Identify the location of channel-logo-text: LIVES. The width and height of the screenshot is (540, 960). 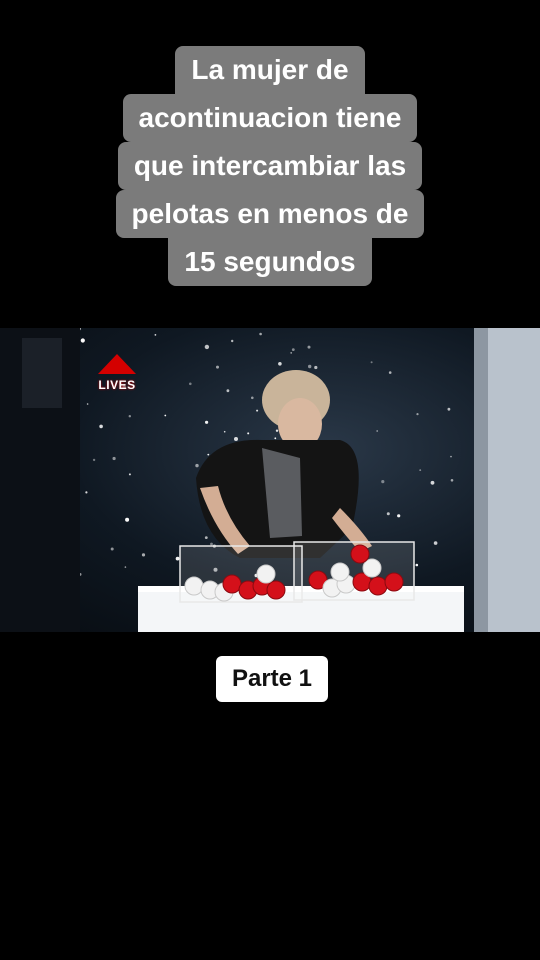
(117, 385).